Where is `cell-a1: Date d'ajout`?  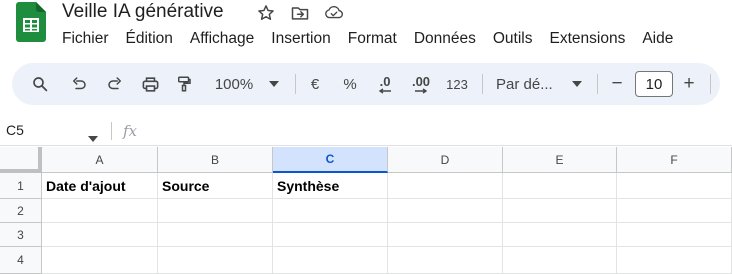
cell-a1: Date d'ajout is located at coordinates (100, 186).